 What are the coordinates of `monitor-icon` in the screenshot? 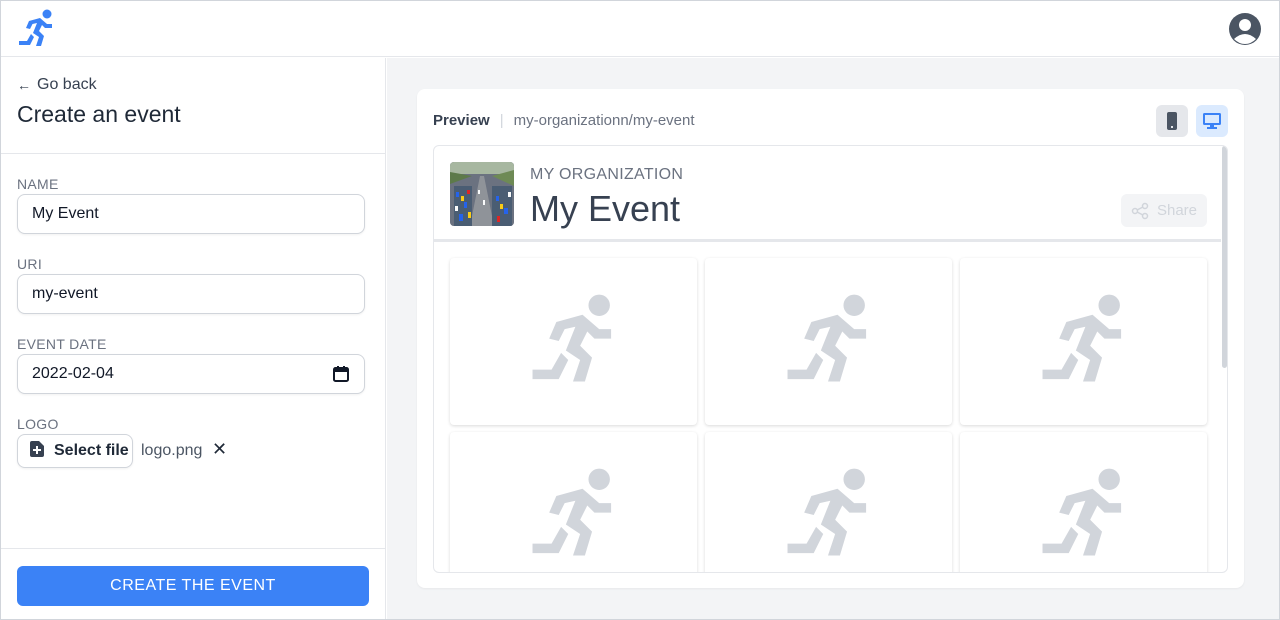 It's located at (1212, 121).